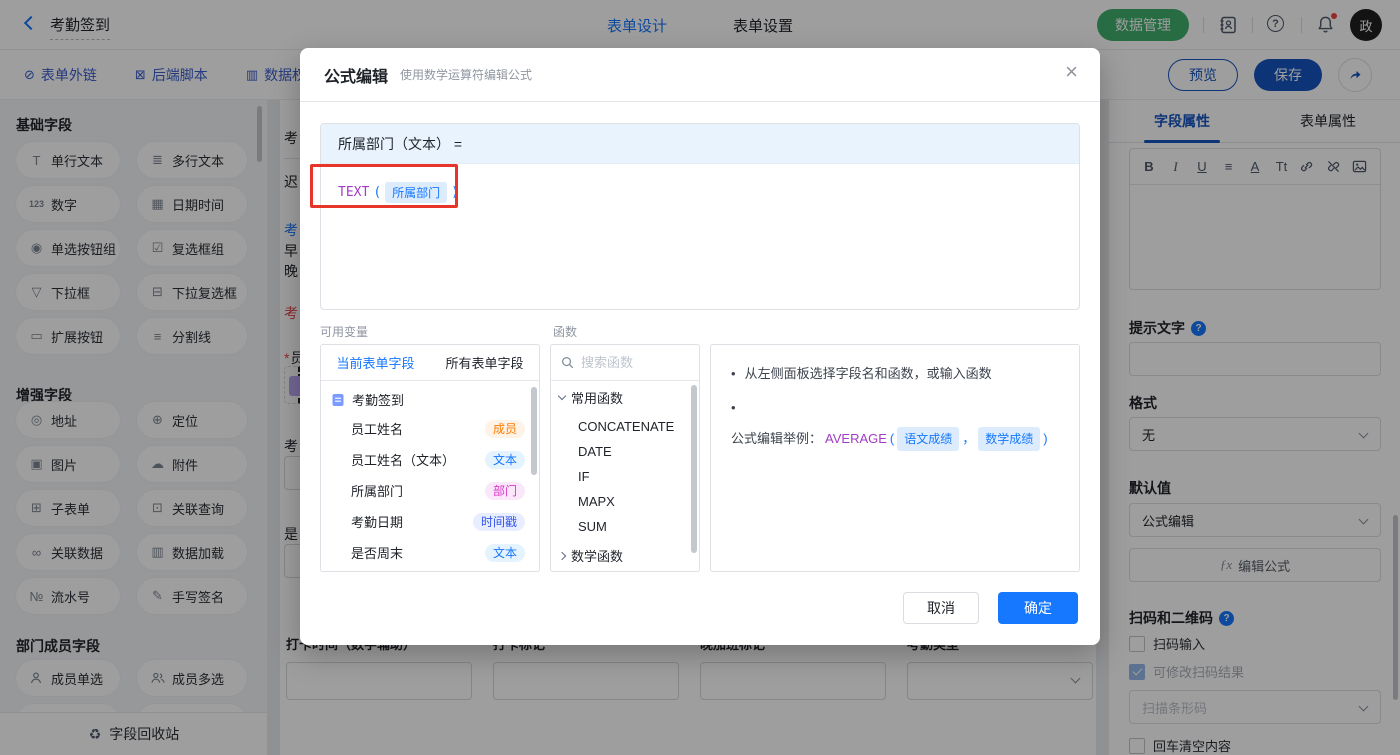 This screenshot has height=755, width=1400. Describe the element at coordinates (430, 521) in the screenshot. I see `variable-item: 考勤日期 时间戳` at that location.